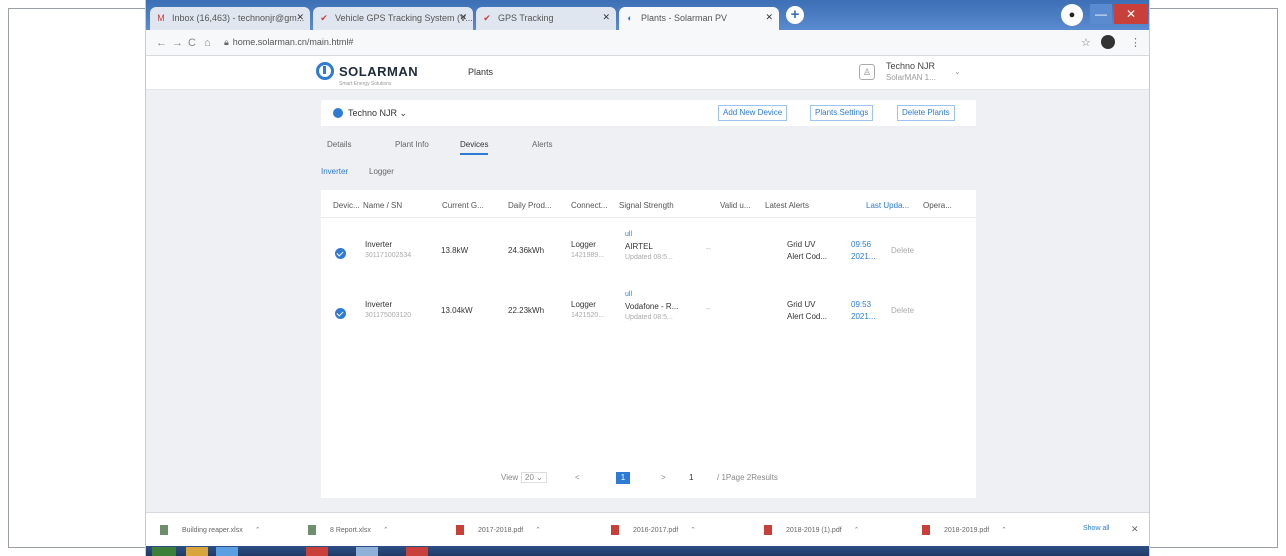  What do you see at coordinates (230, 18) in the screenshot?
I see `browser-tab-gmail: M Inbox (16,463) - technonjr@gm... ✕` at bounding box center [230, 18].